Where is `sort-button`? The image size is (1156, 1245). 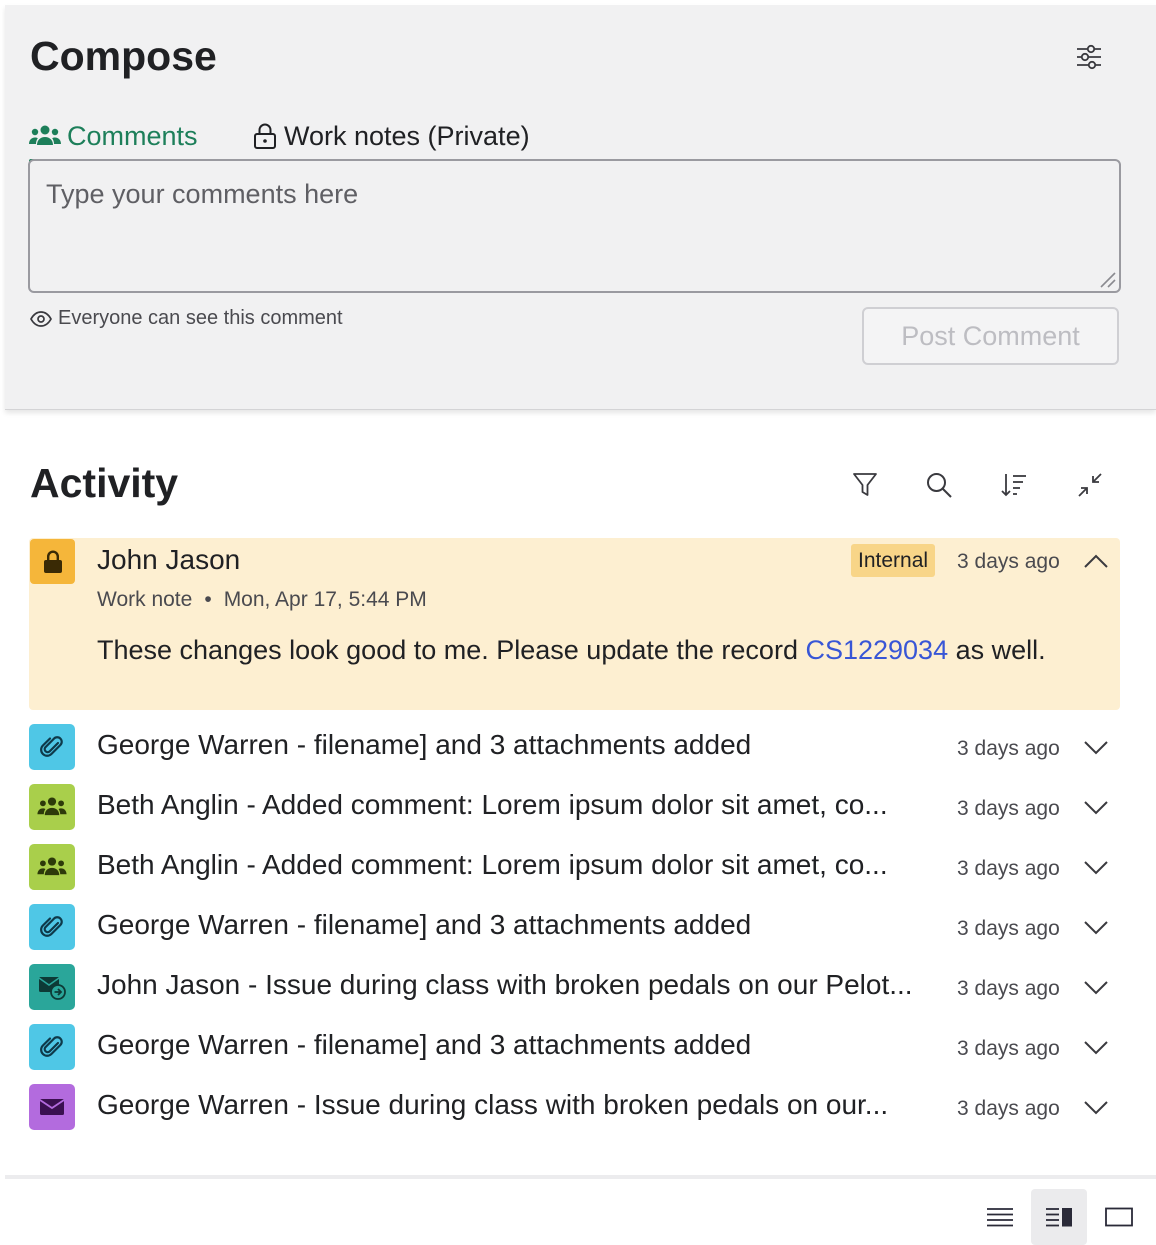
sort-button is located at coordinates (1014, 485).